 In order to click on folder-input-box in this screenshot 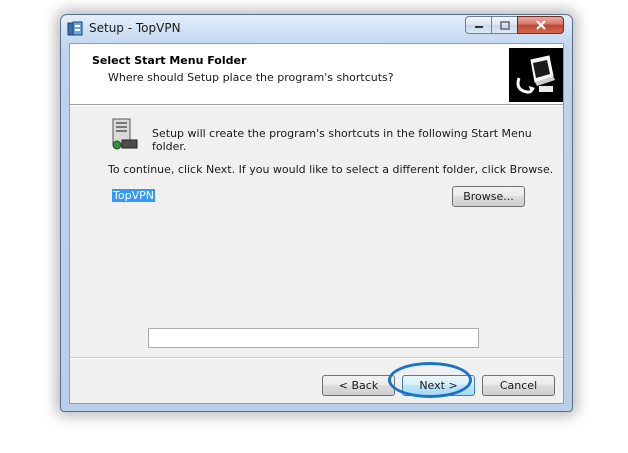, I will do `click(313, 338)`.